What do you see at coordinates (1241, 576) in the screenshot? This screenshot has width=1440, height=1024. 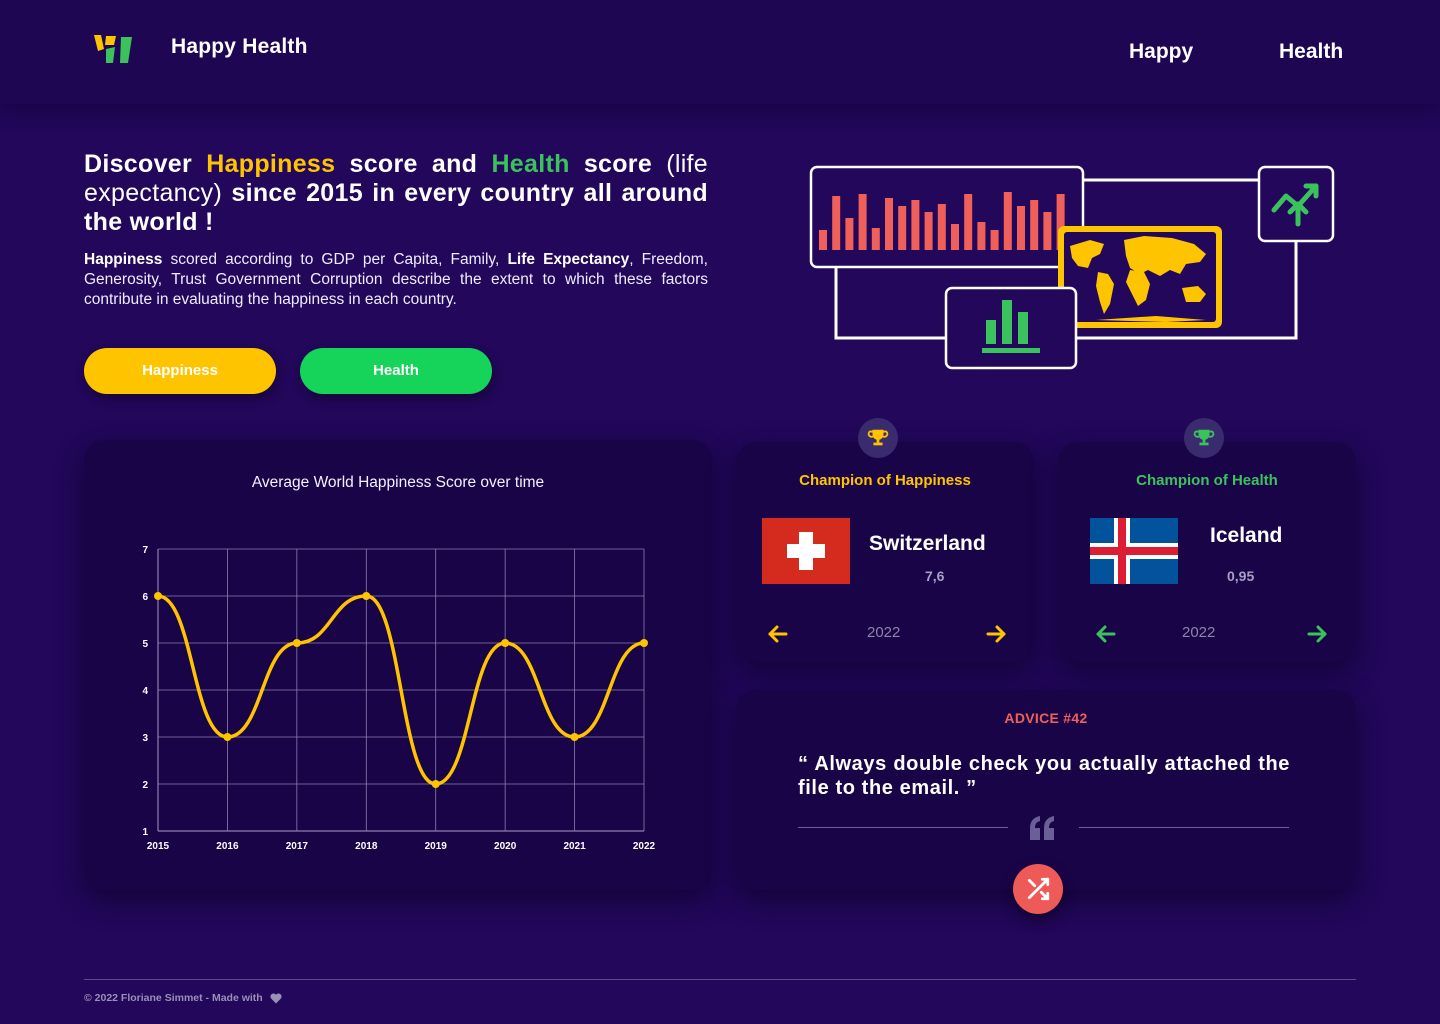 I see `champion-health-score: 0,95` at bounding box center [1241, 576].